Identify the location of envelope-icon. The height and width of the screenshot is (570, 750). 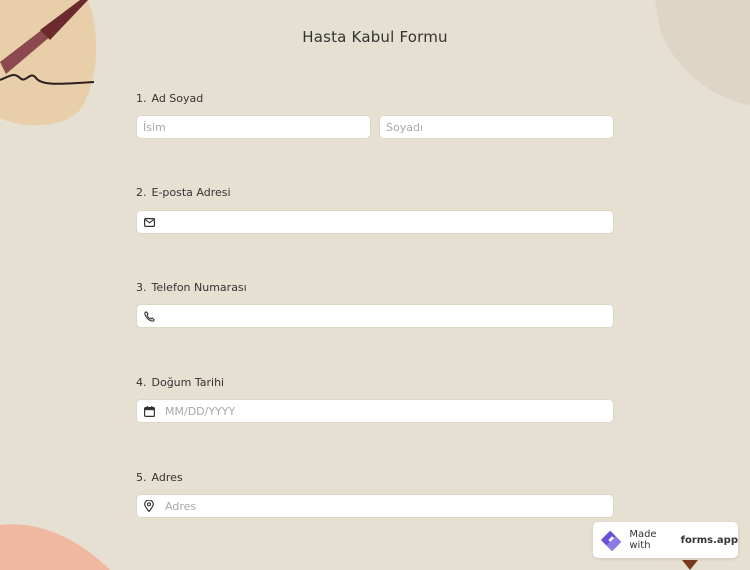
(149, 222).